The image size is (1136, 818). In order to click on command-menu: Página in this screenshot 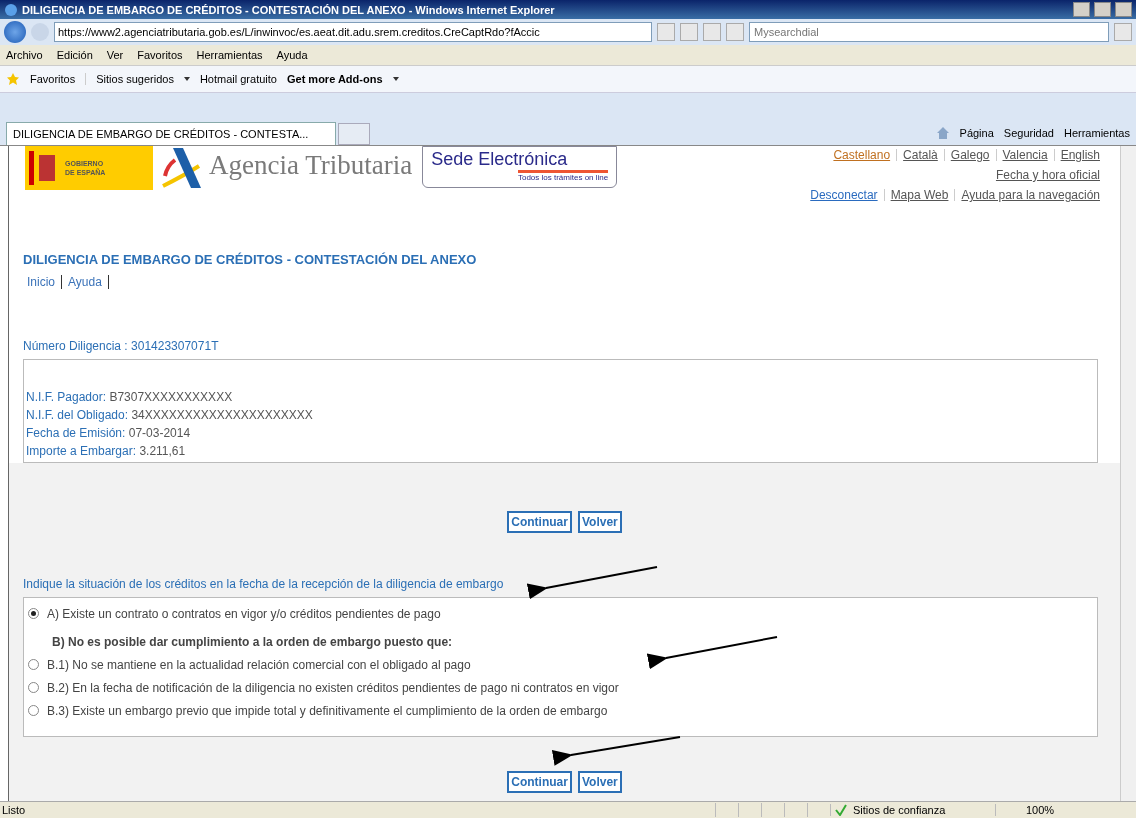, I will do `click(976, 133)`.